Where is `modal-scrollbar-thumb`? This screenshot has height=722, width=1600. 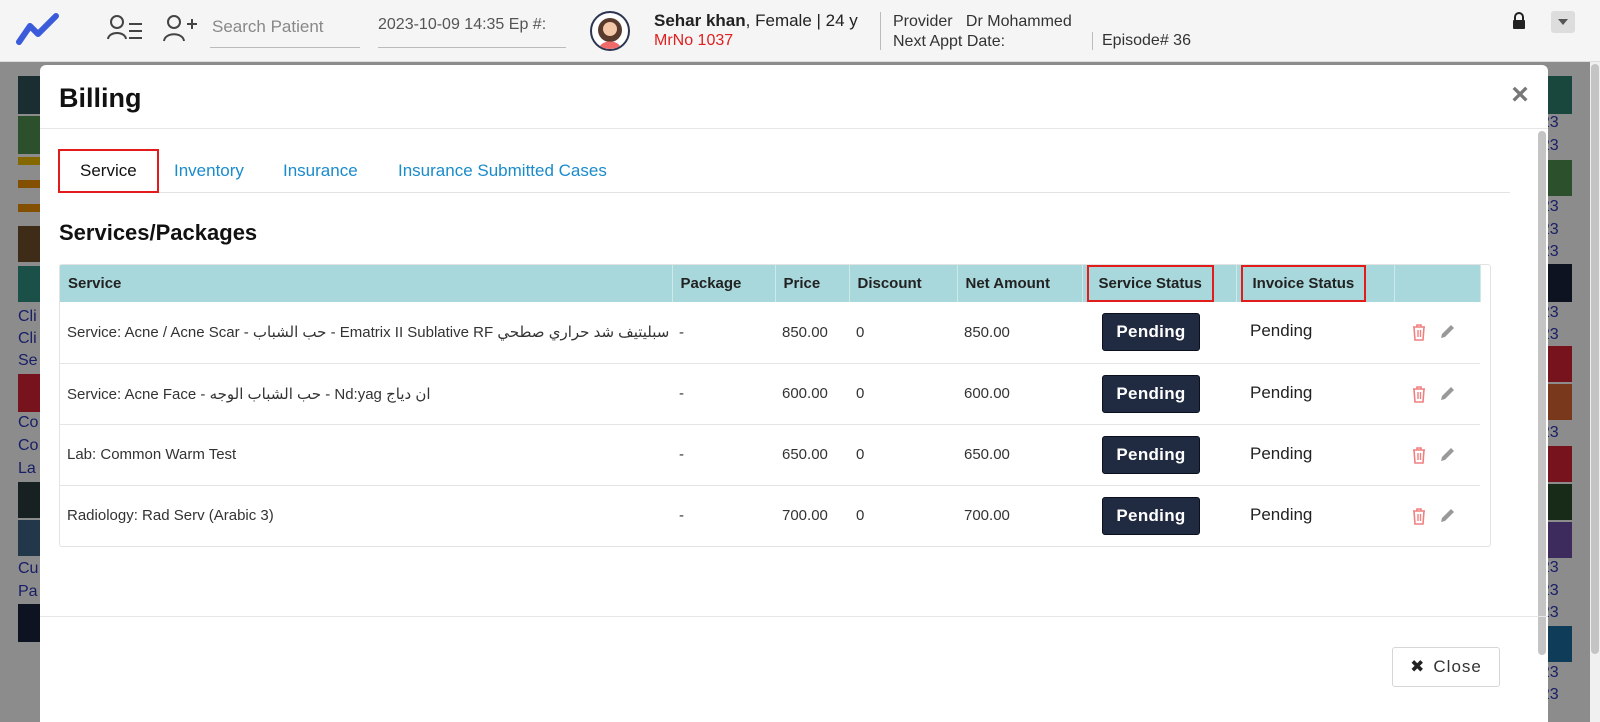 modal-scrollbar-thumb is located at coordinates (1542, 393).